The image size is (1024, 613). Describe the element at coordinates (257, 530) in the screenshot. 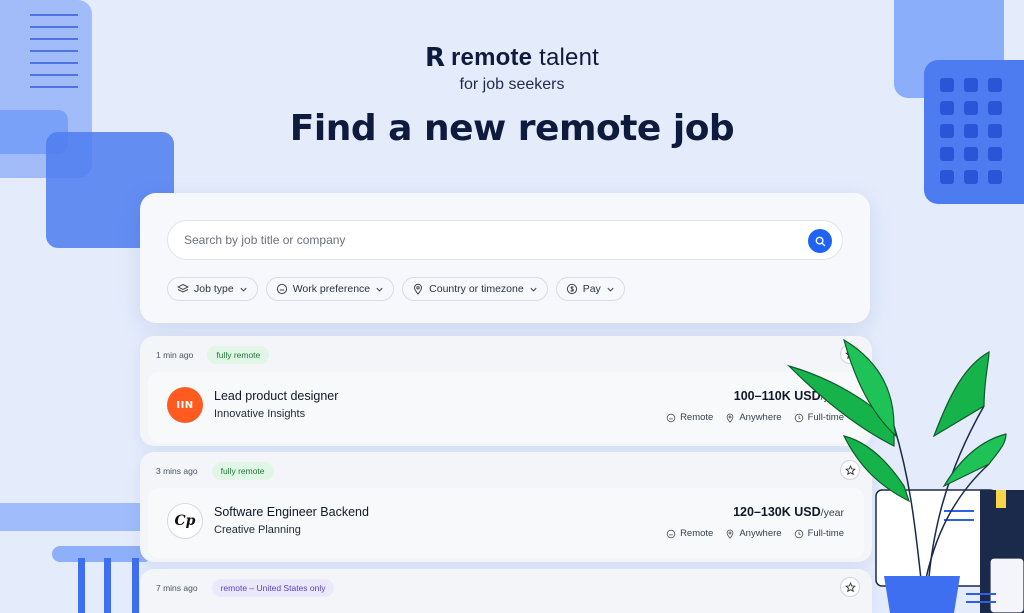

I see `company-name: Creative Planning` at that location.